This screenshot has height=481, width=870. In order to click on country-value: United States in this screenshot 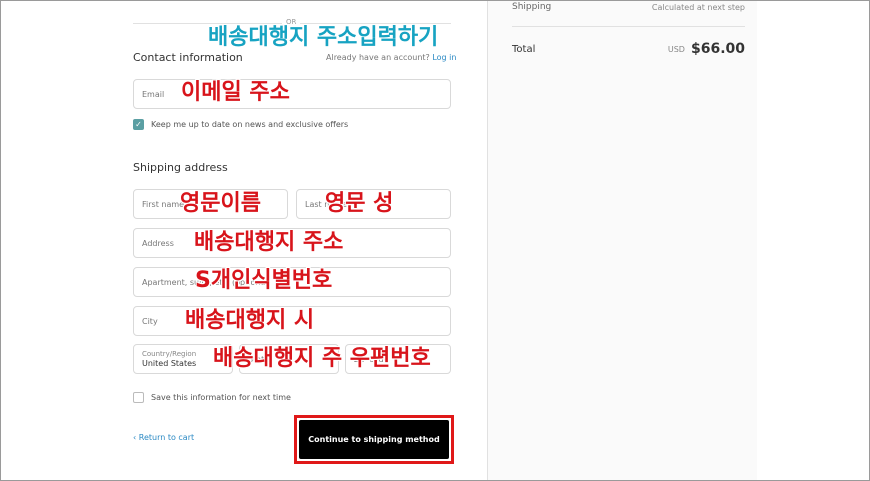, I will do `click(169, 363)`.